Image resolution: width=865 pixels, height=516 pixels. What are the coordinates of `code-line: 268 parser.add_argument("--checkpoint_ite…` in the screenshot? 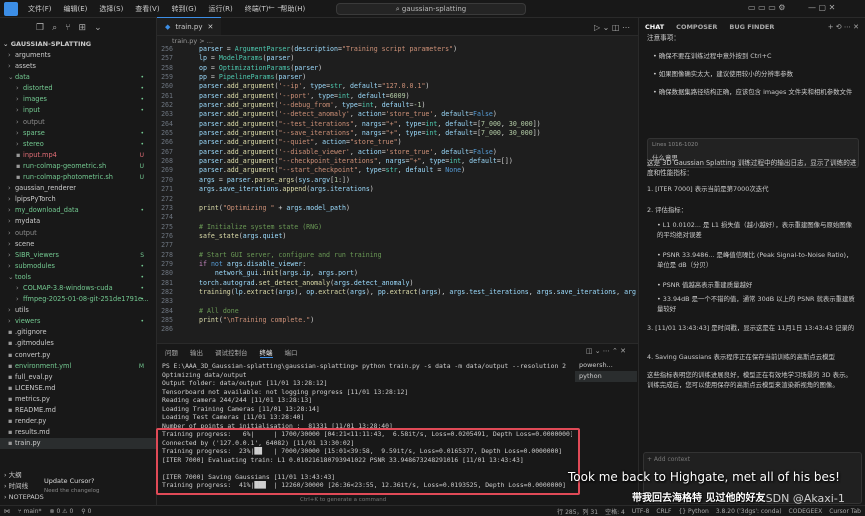 It's located at (397, 161).